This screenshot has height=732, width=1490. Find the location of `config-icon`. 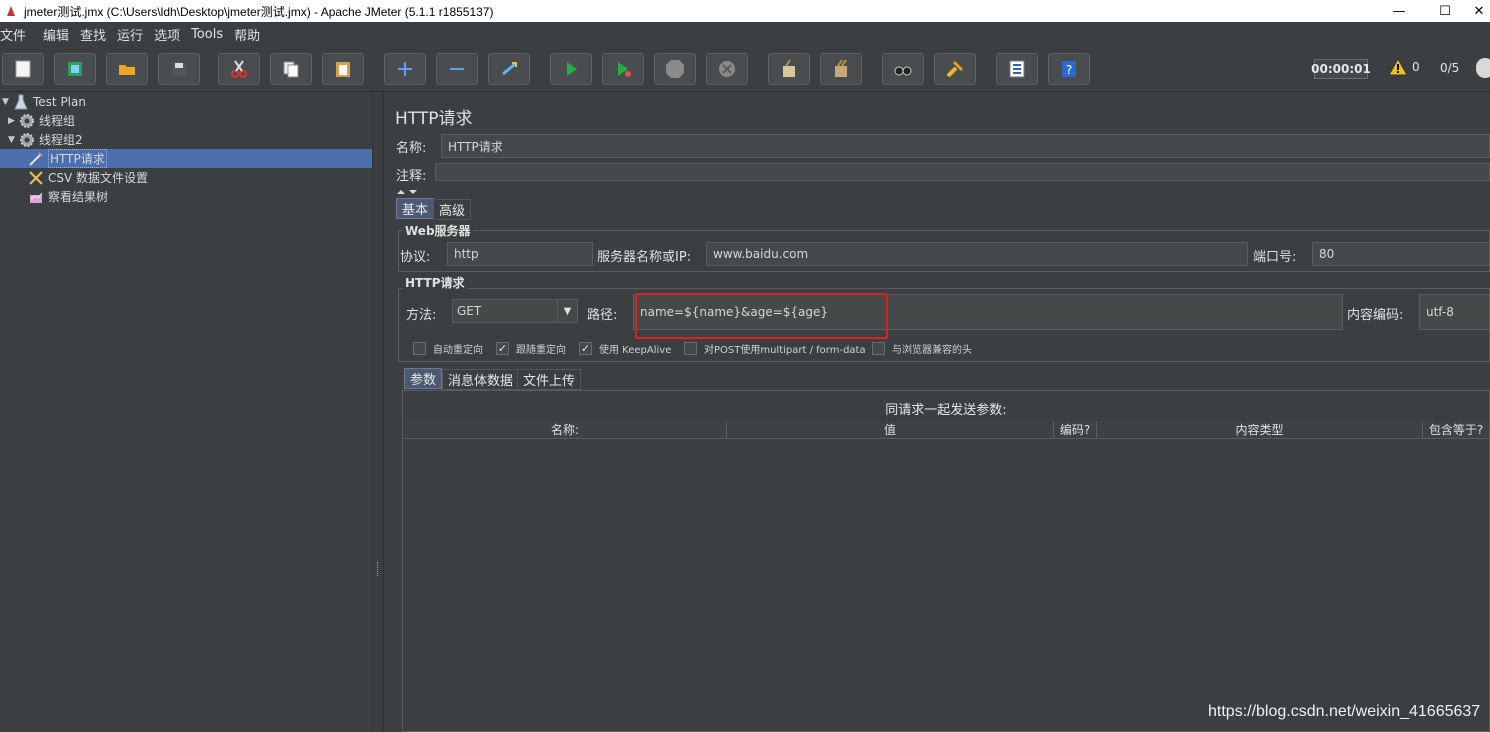

config-icon is located at coordinates (36, 178).